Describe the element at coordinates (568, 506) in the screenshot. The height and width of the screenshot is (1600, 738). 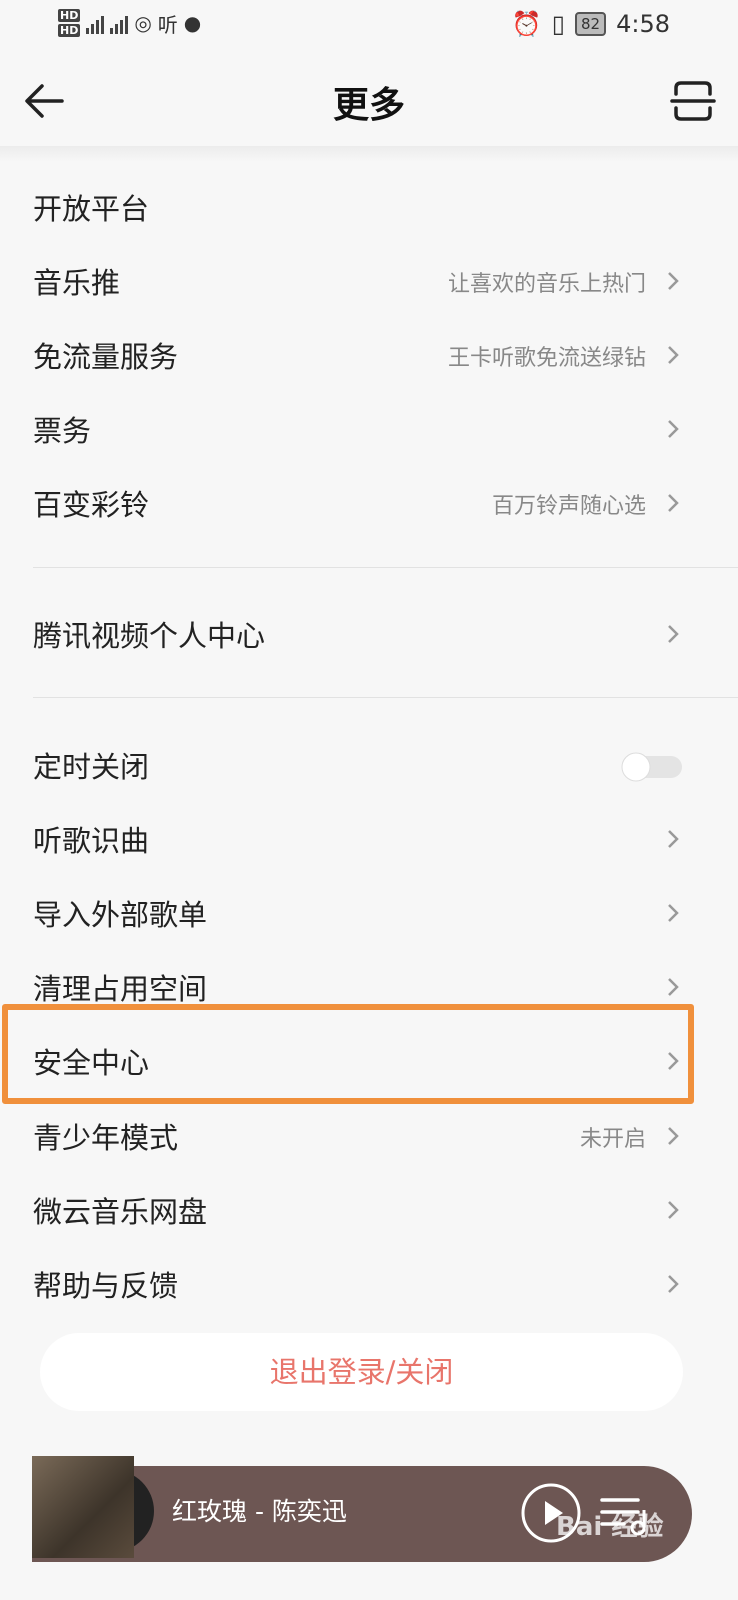
I see `menu-item-value: 百万铃声随心选` at that location.